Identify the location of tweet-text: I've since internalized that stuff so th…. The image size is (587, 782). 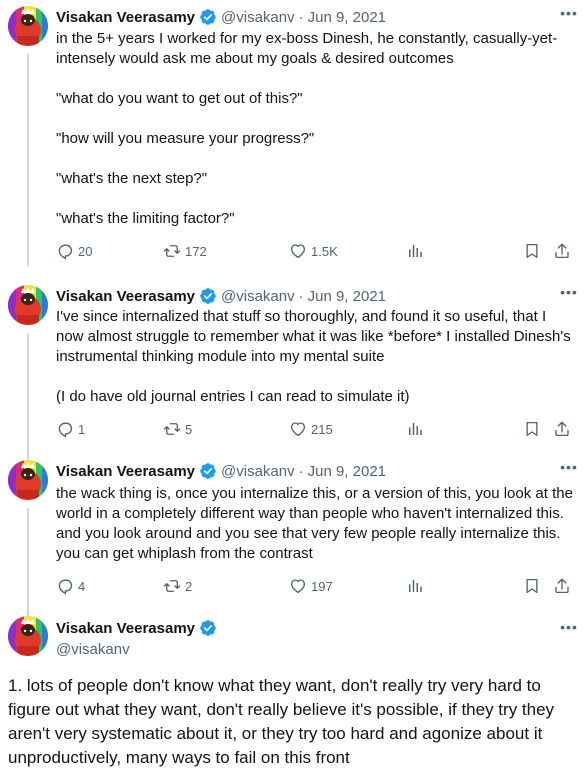
(316, 357).